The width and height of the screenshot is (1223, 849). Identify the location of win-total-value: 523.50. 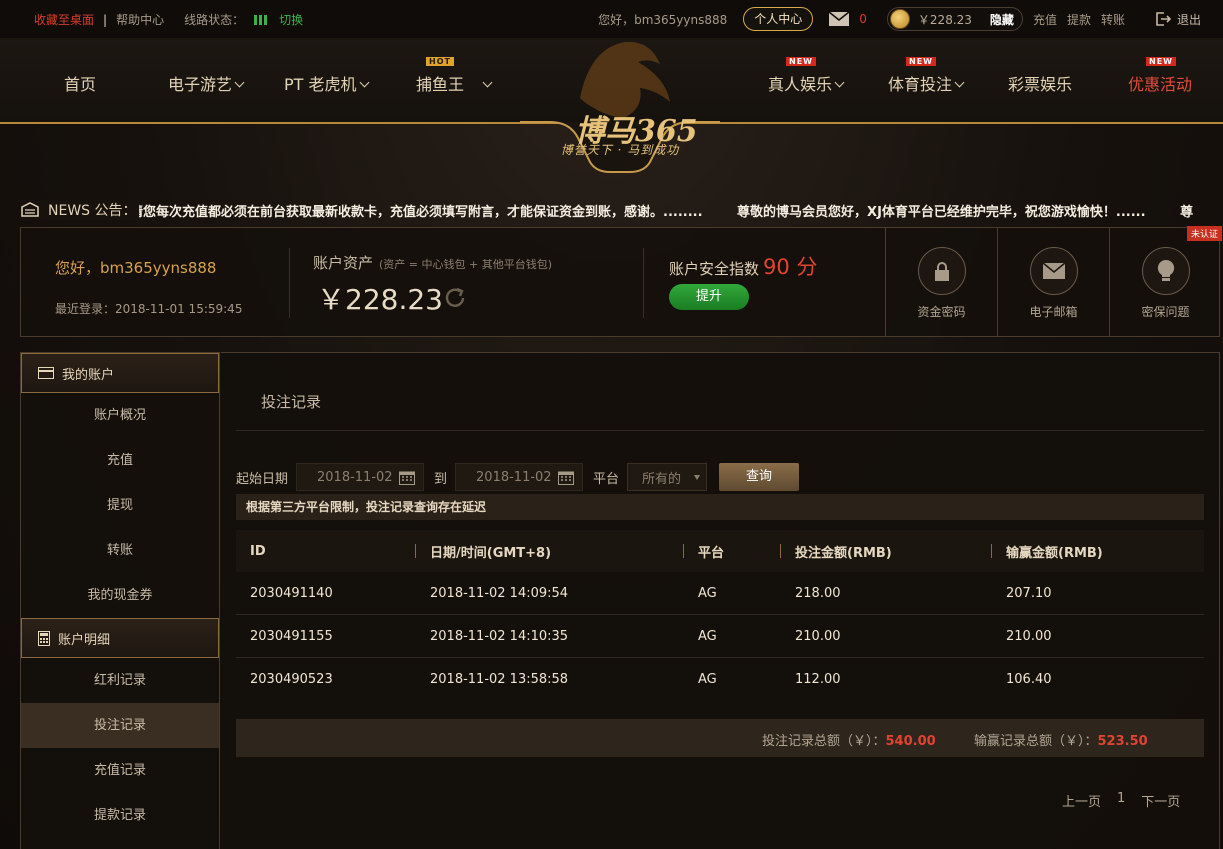
(1122, 741).